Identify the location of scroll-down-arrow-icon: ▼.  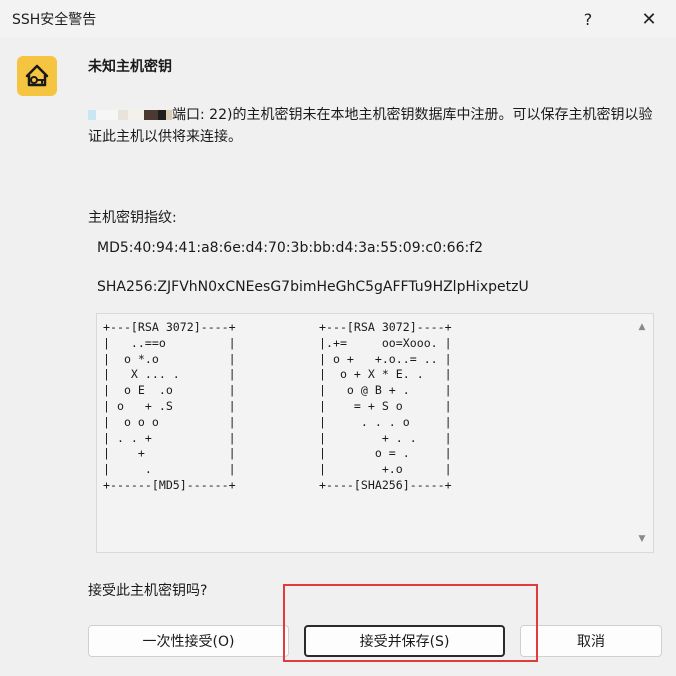
(642, 540).